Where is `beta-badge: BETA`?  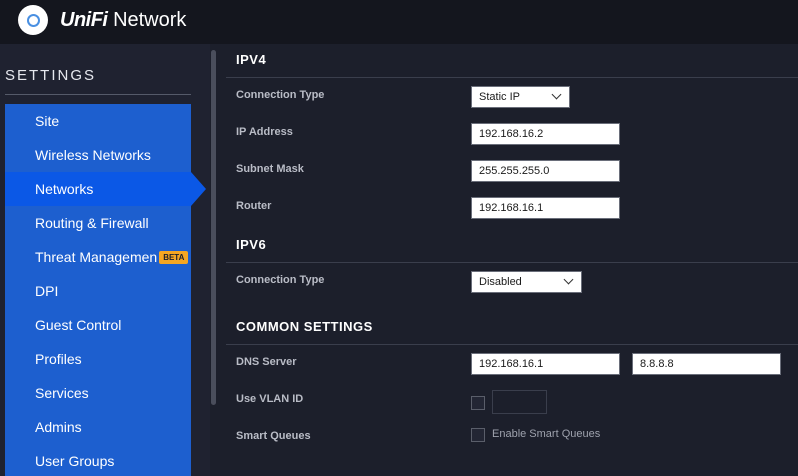
beta-badge: BETA is located at coordinates (174, 257).